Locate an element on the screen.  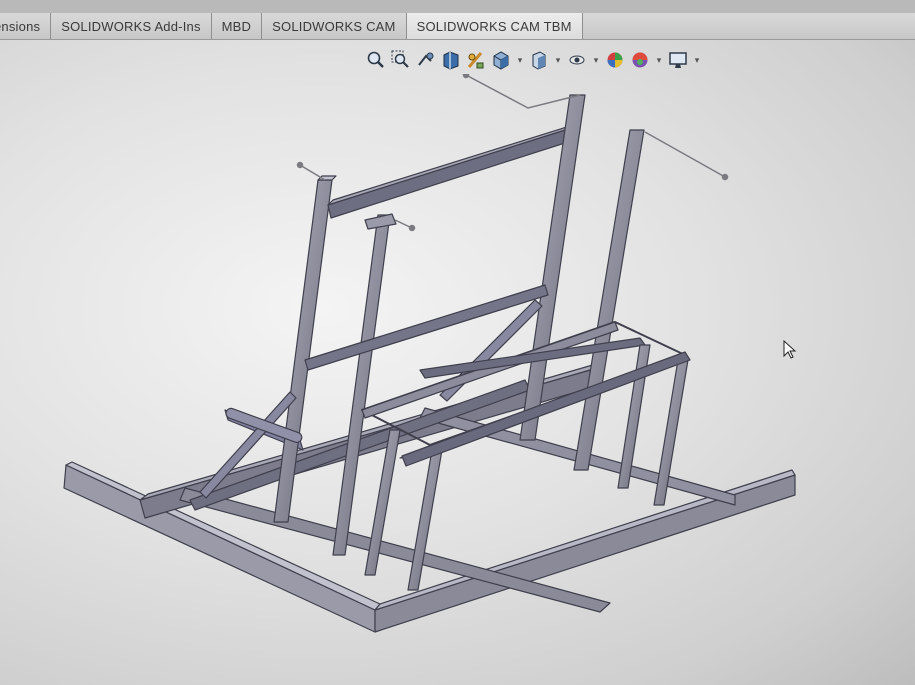
tab-mbd: MBD is located at coordinates (237, 26).